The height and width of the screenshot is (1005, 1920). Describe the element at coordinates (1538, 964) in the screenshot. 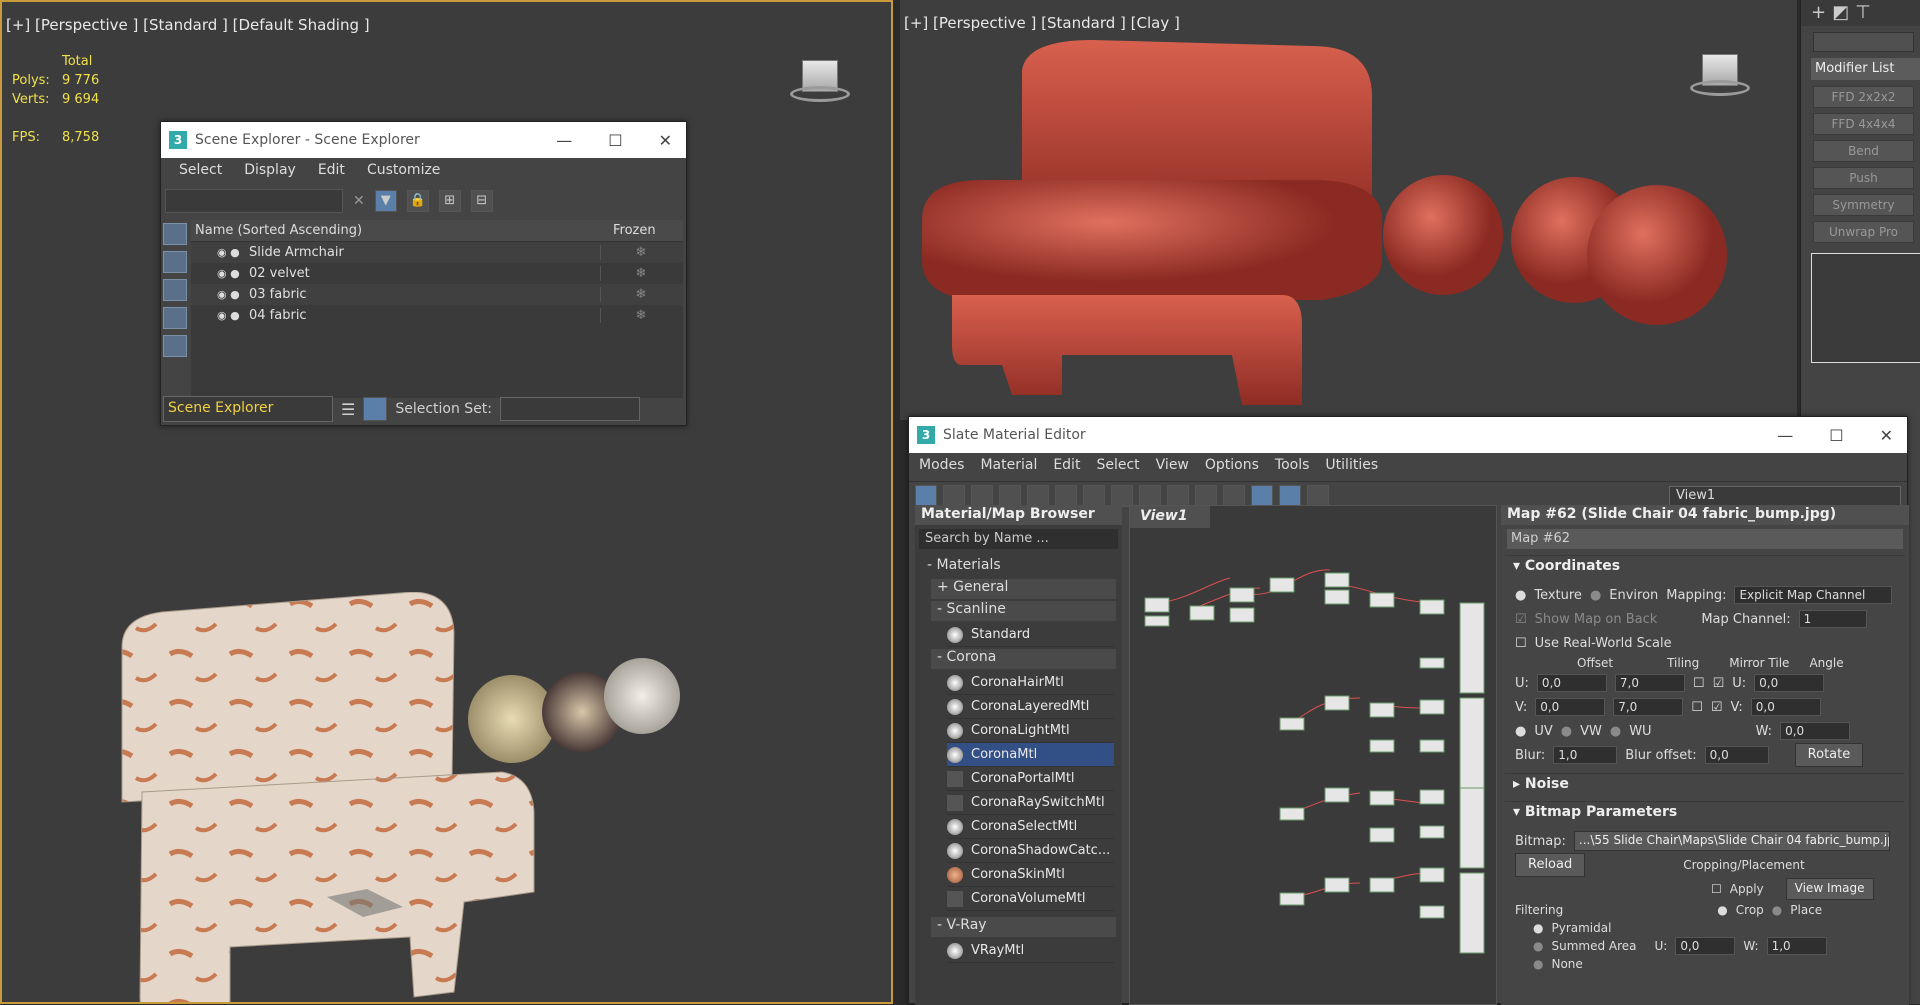

I see `none-radio: ●` at that location.